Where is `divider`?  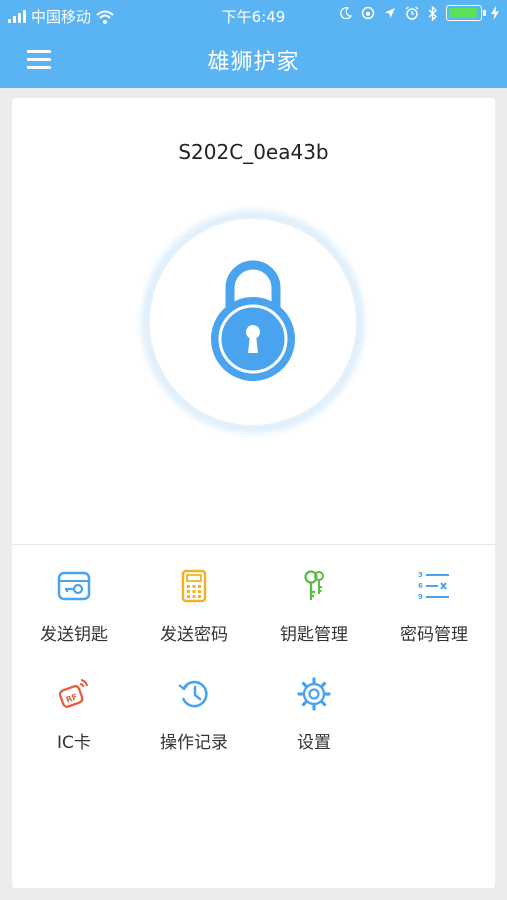
divider is located at coordinates (253, 544).